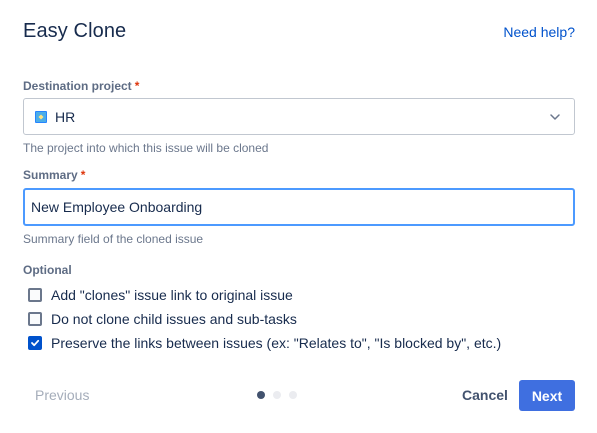 Image resolution: width=597 pixels, height=433 pixels. I want to click on step-dot-active, so click(261, 395).